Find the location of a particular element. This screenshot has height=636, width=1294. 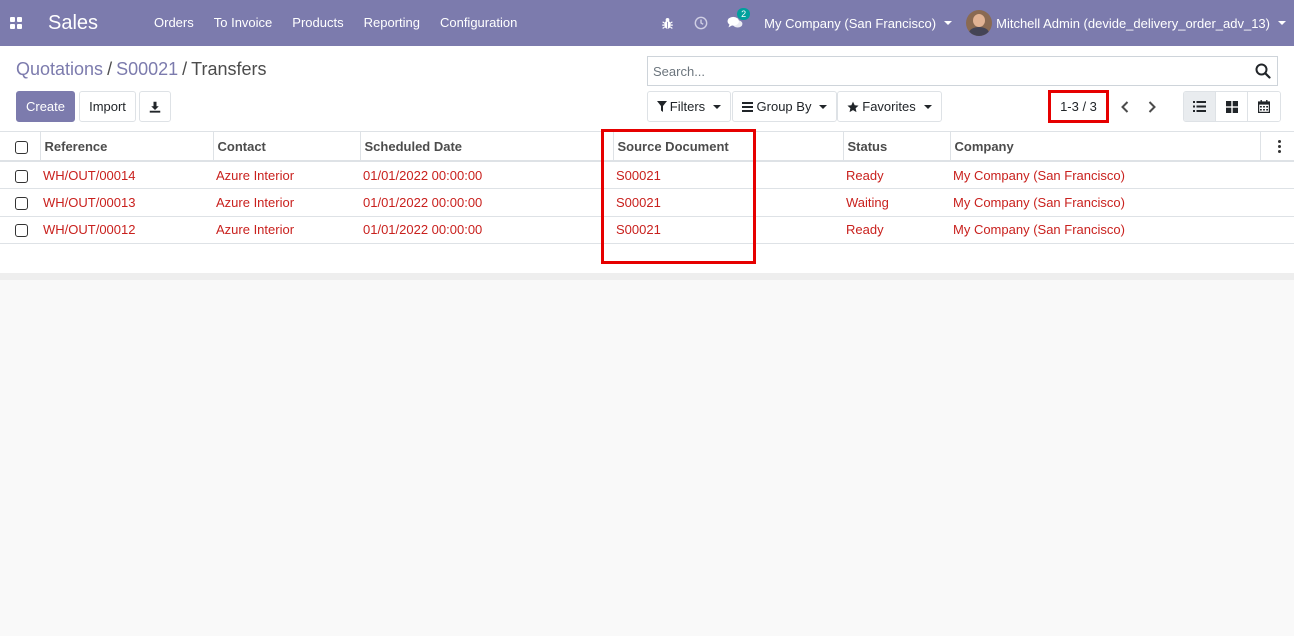

select-all-cell is located at coordinates (20, 147).